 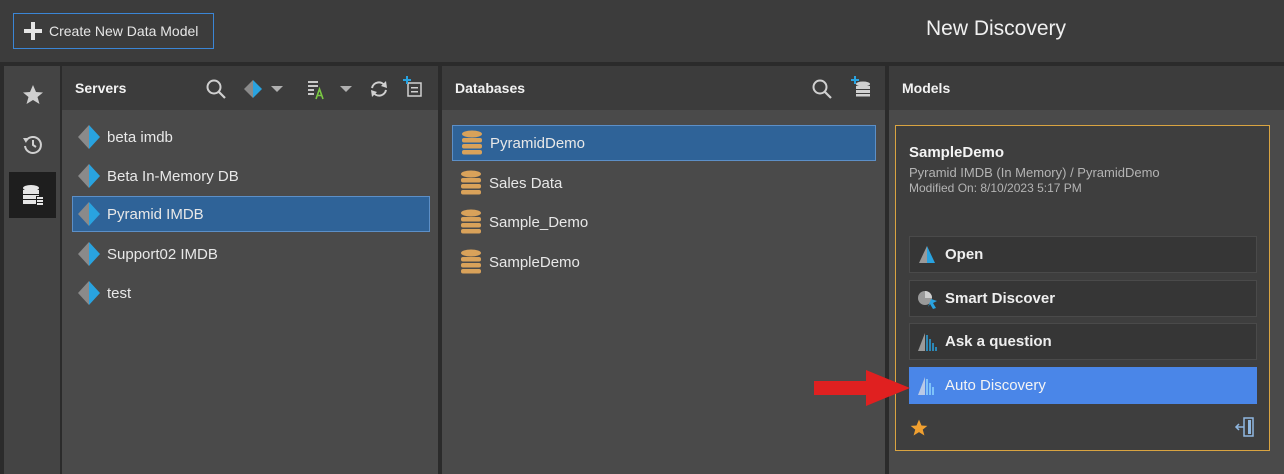 What do you see at coordinates (534, 262) in the screenshot?
I see `database-item-label: SampleDemo` at bounding box center [534, 262].